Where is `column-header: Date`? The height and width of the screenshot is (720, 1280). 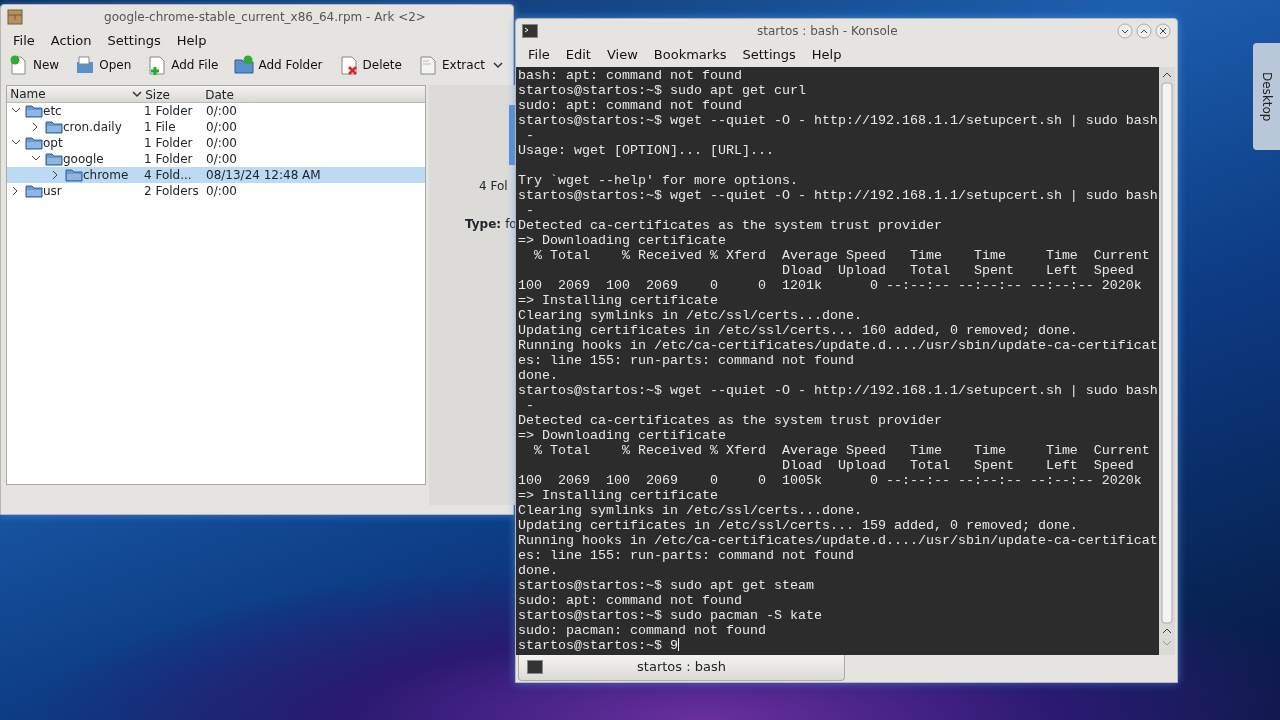
column-header: Date is located at coordinates (218, 94).